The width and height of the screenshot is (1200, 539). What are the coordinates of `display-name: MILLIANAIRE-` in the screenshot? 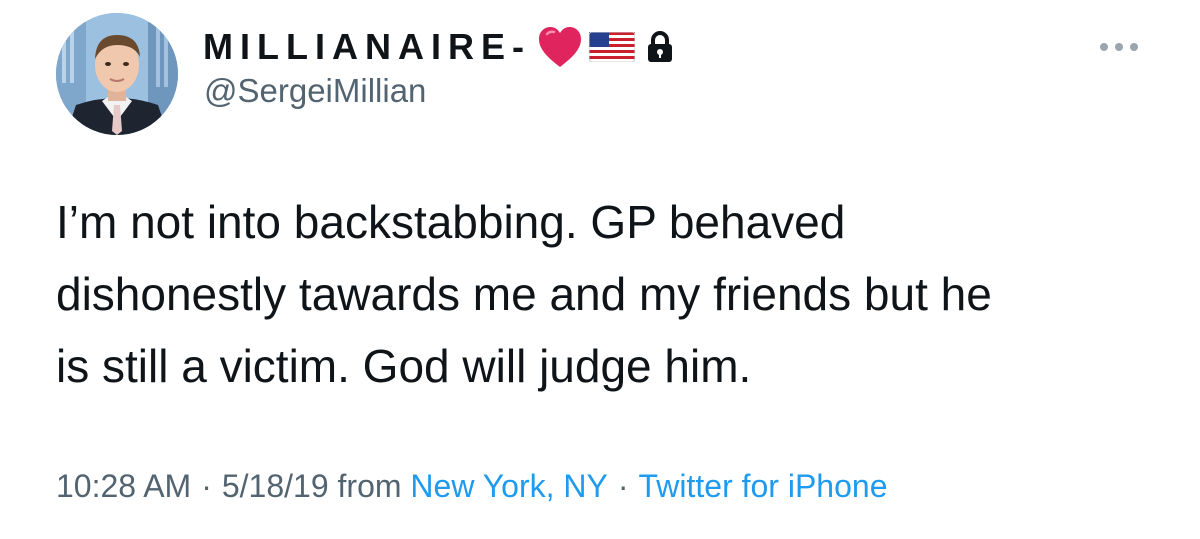 It's located at (367, 47).